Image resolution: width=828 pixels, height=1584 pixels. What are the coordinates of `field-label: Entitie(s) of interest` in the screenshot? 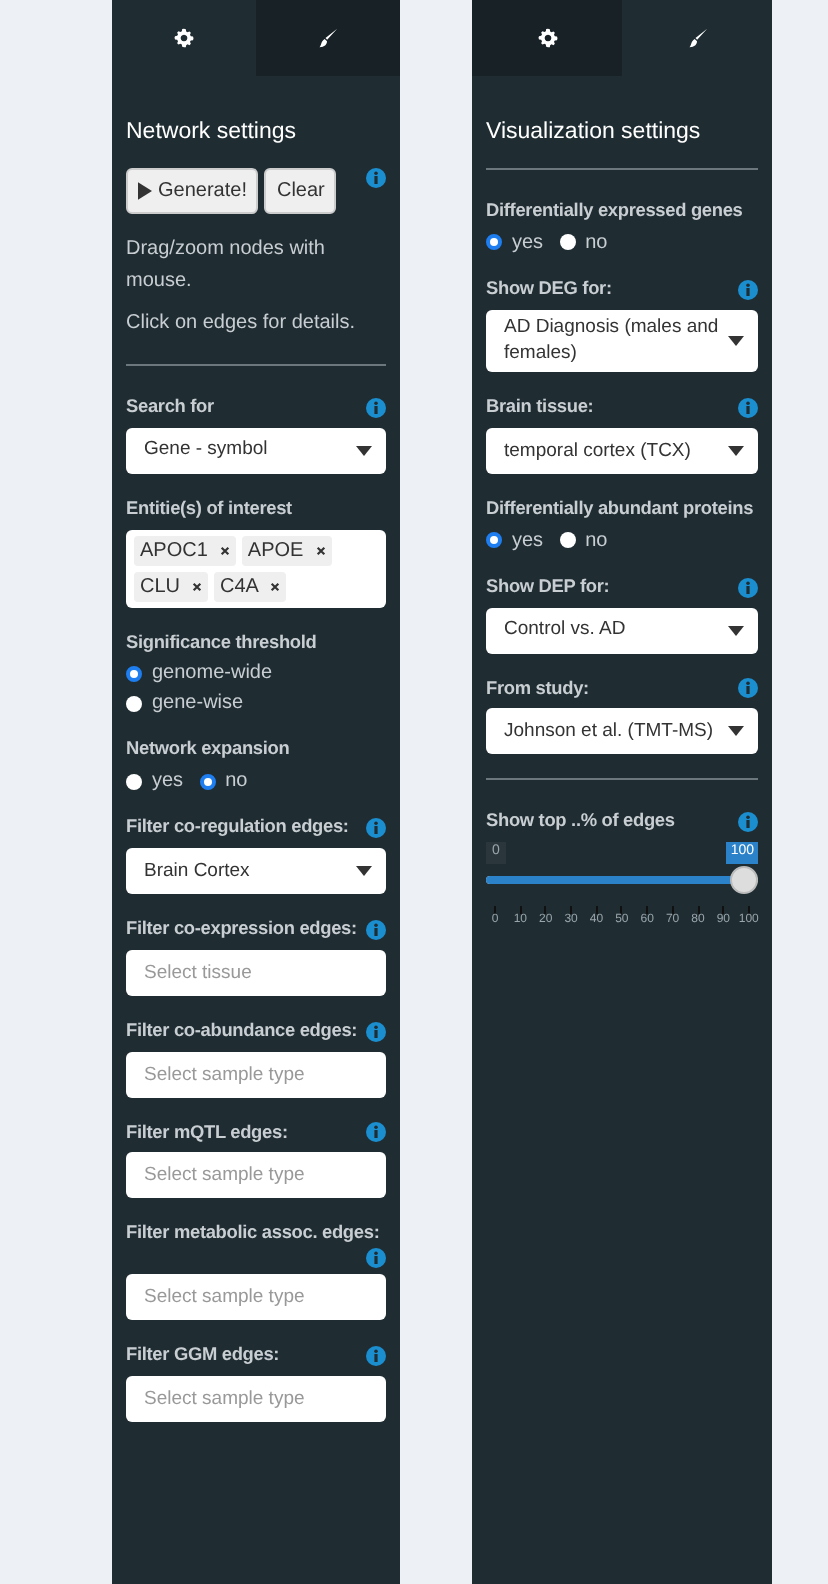 It's located at (209, 508).